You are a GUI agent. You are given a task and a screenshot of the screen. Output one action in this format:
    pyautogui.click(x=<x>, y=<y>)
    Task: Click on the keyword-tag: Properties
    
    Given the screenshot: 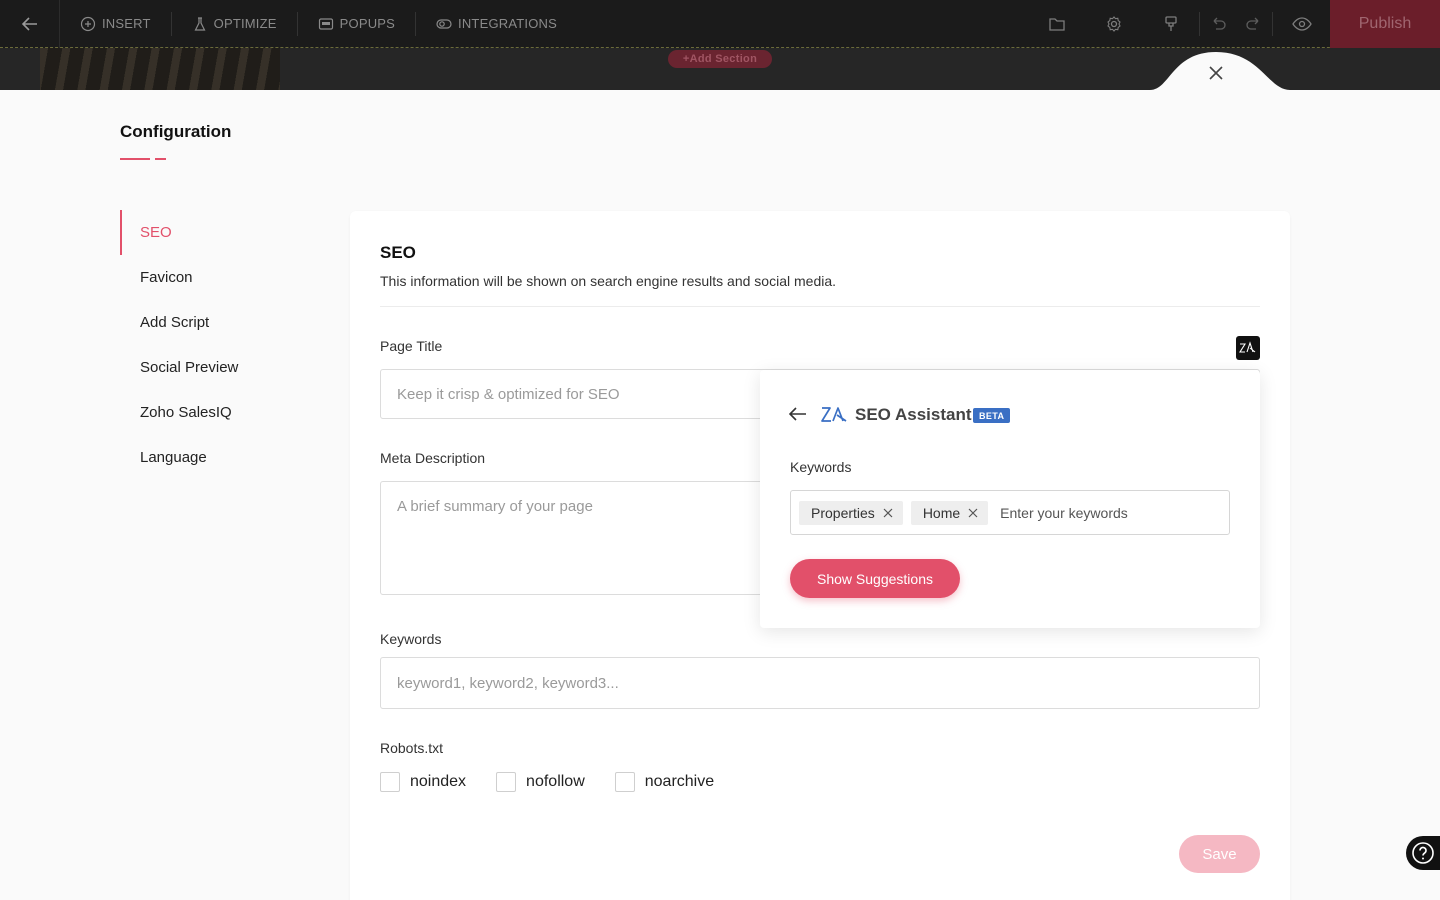 What is the action you would take?
    pyautogui.click(x=851, y=512)
    